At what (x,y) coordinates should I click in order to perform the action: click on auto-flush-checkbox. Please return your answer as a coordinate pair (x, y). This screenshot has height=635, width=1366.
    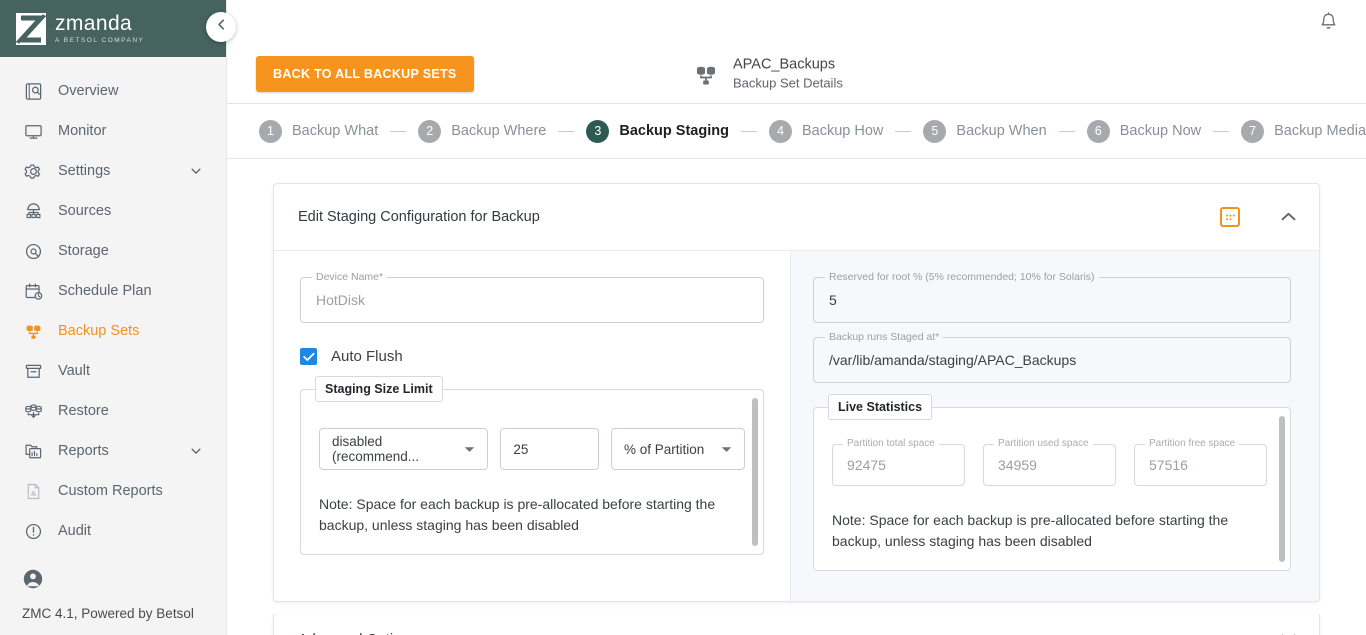
    Looking at the image, I should click on (308, 356).